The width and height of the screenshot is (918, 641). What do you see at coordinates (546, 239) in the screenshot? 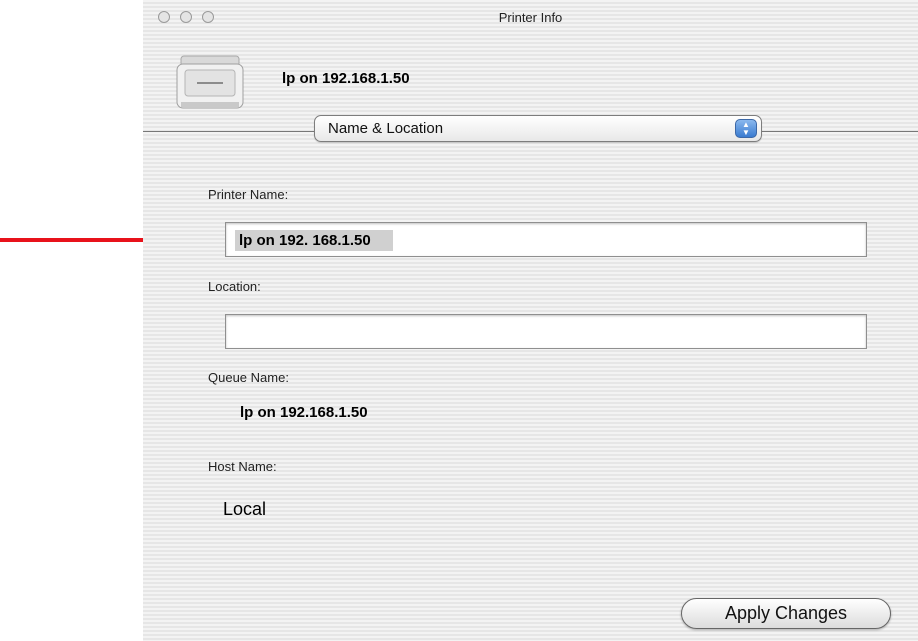
I see `printer-name-field: lp on 192. 168.1.50` at bounding box center [546, 239].